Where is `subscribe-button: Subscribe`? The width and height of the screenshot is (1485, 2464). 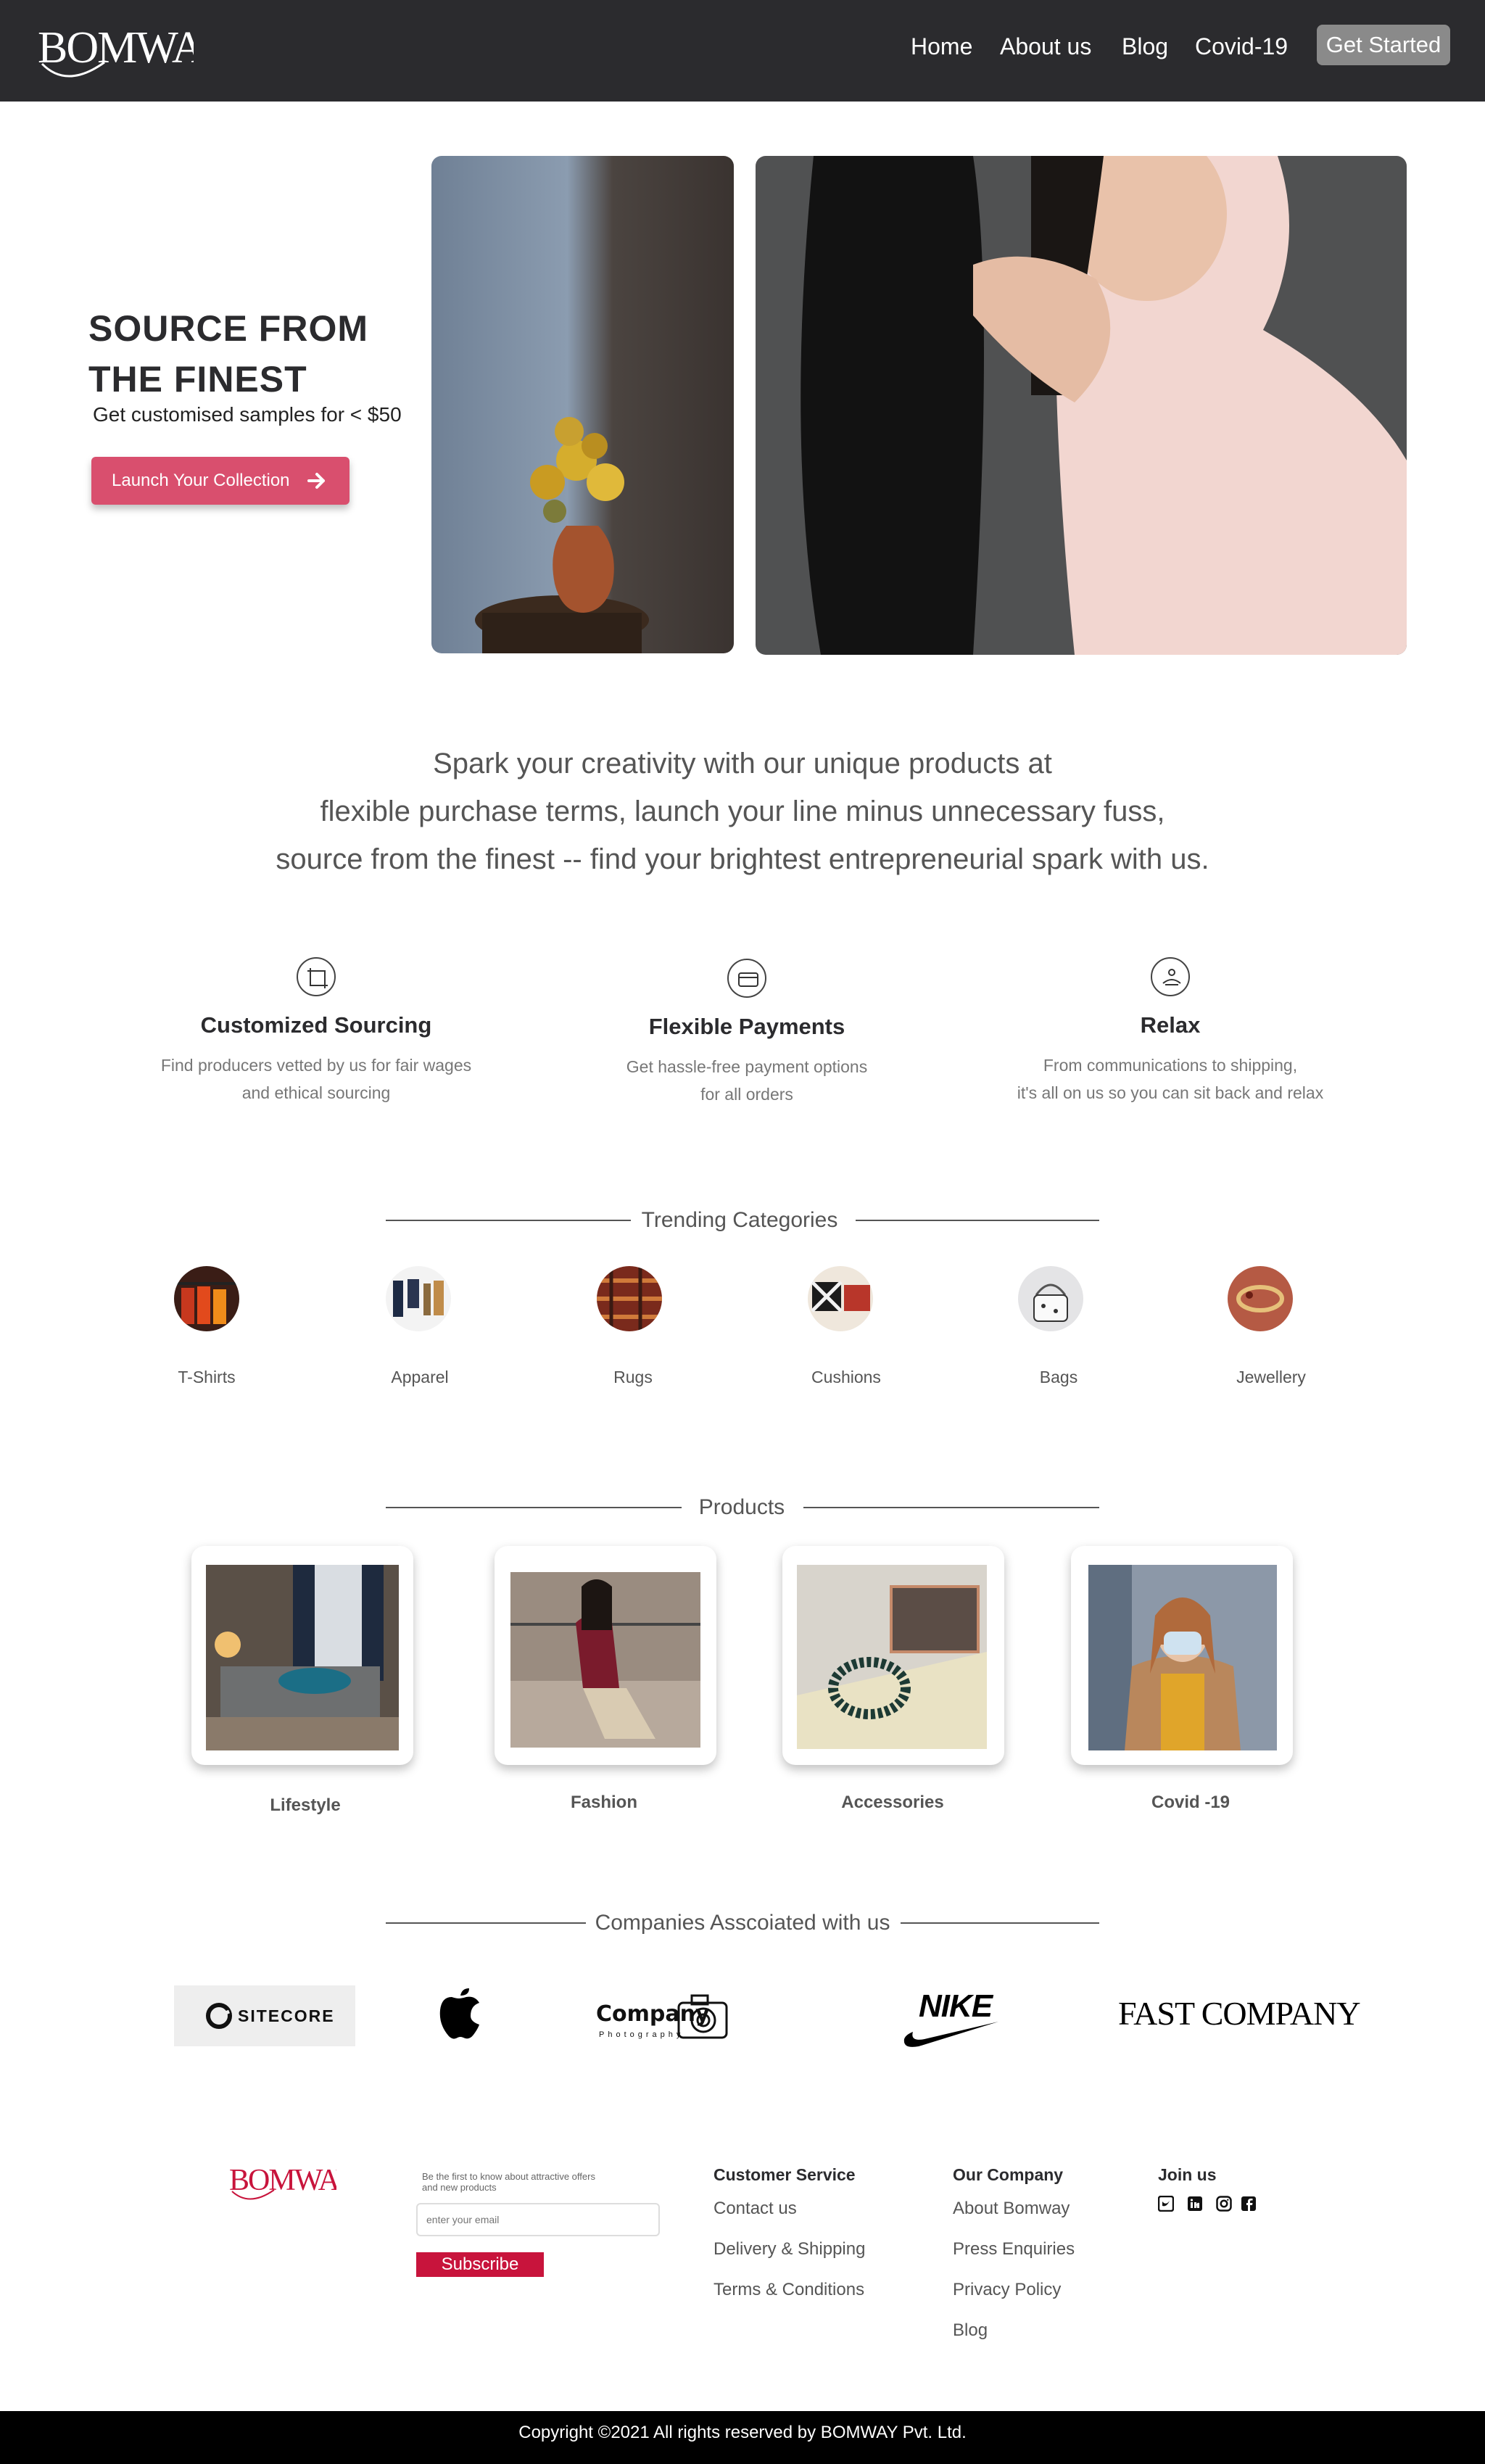 subscribe-button: Subscribe is located at coordinates (480, 2264).